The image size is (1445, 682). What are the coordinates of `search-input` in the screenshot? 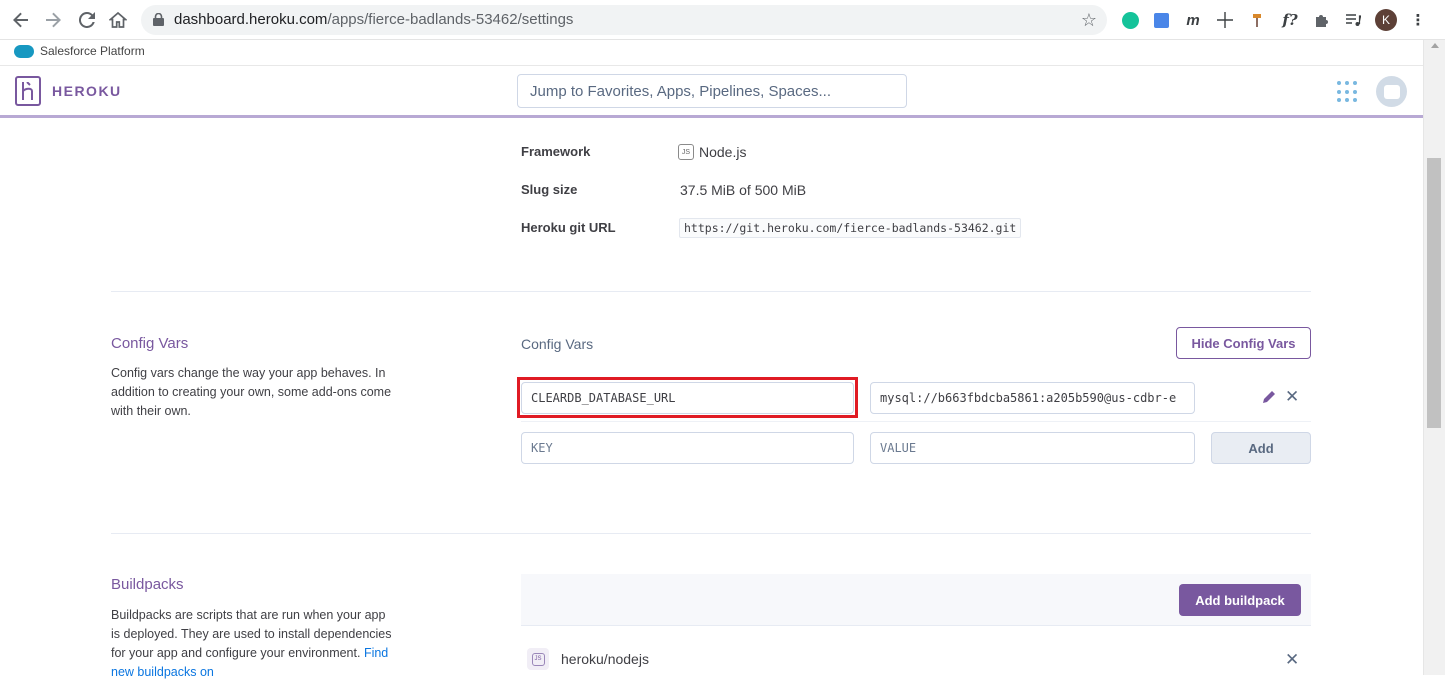 It's located at (712, 91).